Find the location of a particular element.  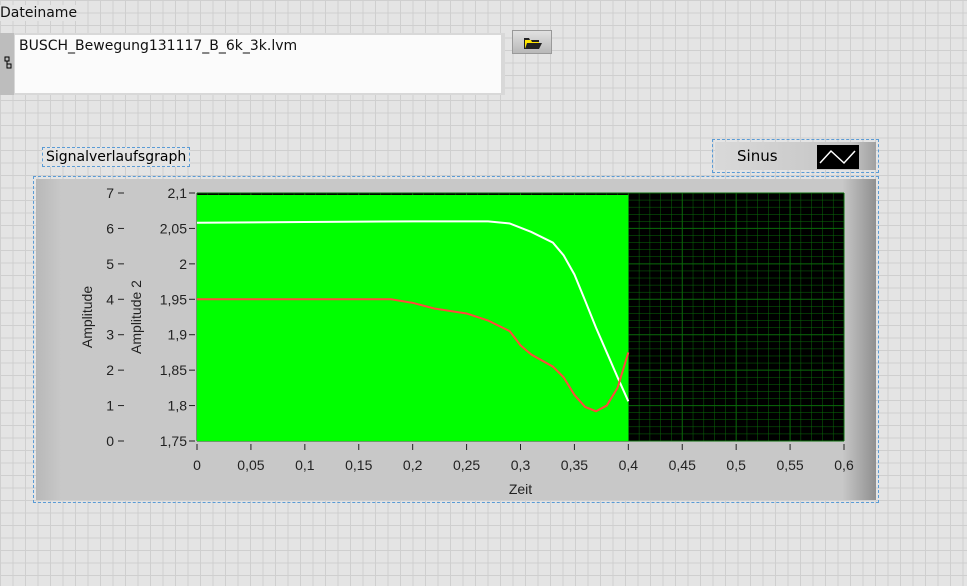

x-tick-label: 0,4 is located at coordinates (629, 465).